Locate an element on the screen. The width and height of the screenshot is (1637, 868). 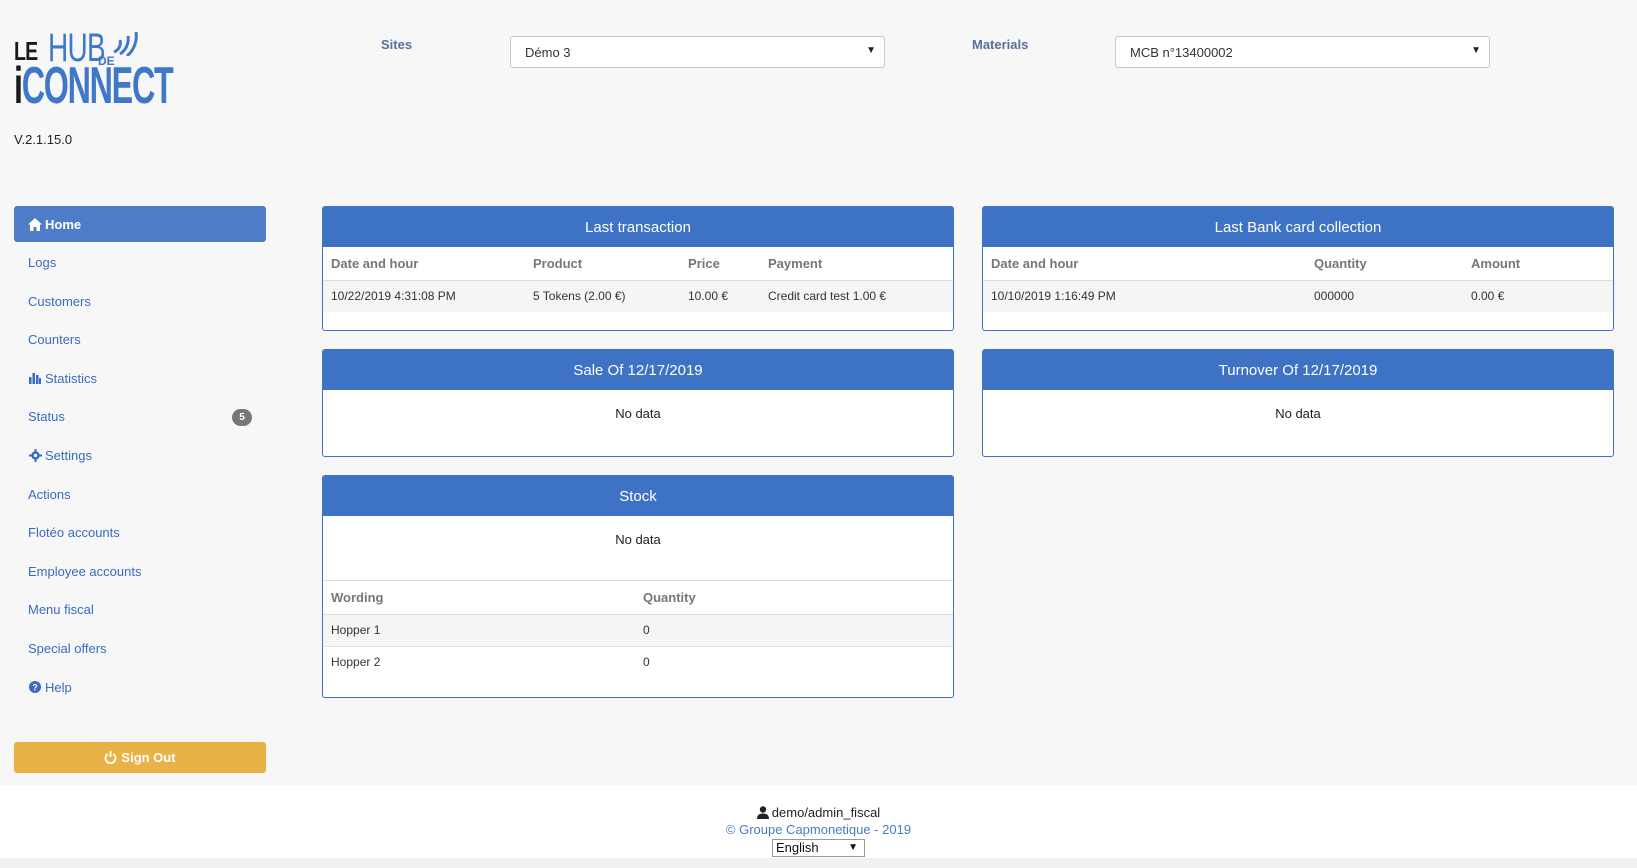
sidebar-item-floteo-accounts: Flotéo accounts is located at coordinates (140, 533).